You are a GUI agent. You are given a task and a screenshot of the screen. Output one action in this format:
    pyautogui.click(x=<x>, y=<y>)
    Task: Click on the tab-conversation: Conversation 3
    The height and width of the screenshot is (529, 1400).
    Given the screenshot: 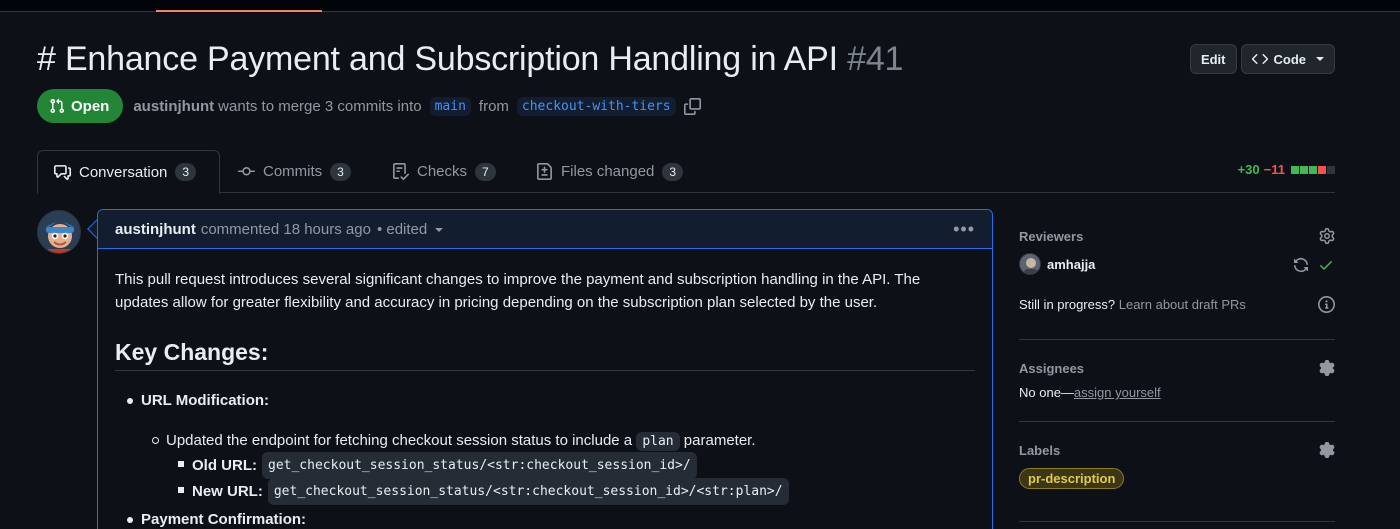 What is the action you would take?
    pyautogui.click(x=128, y=172)
    